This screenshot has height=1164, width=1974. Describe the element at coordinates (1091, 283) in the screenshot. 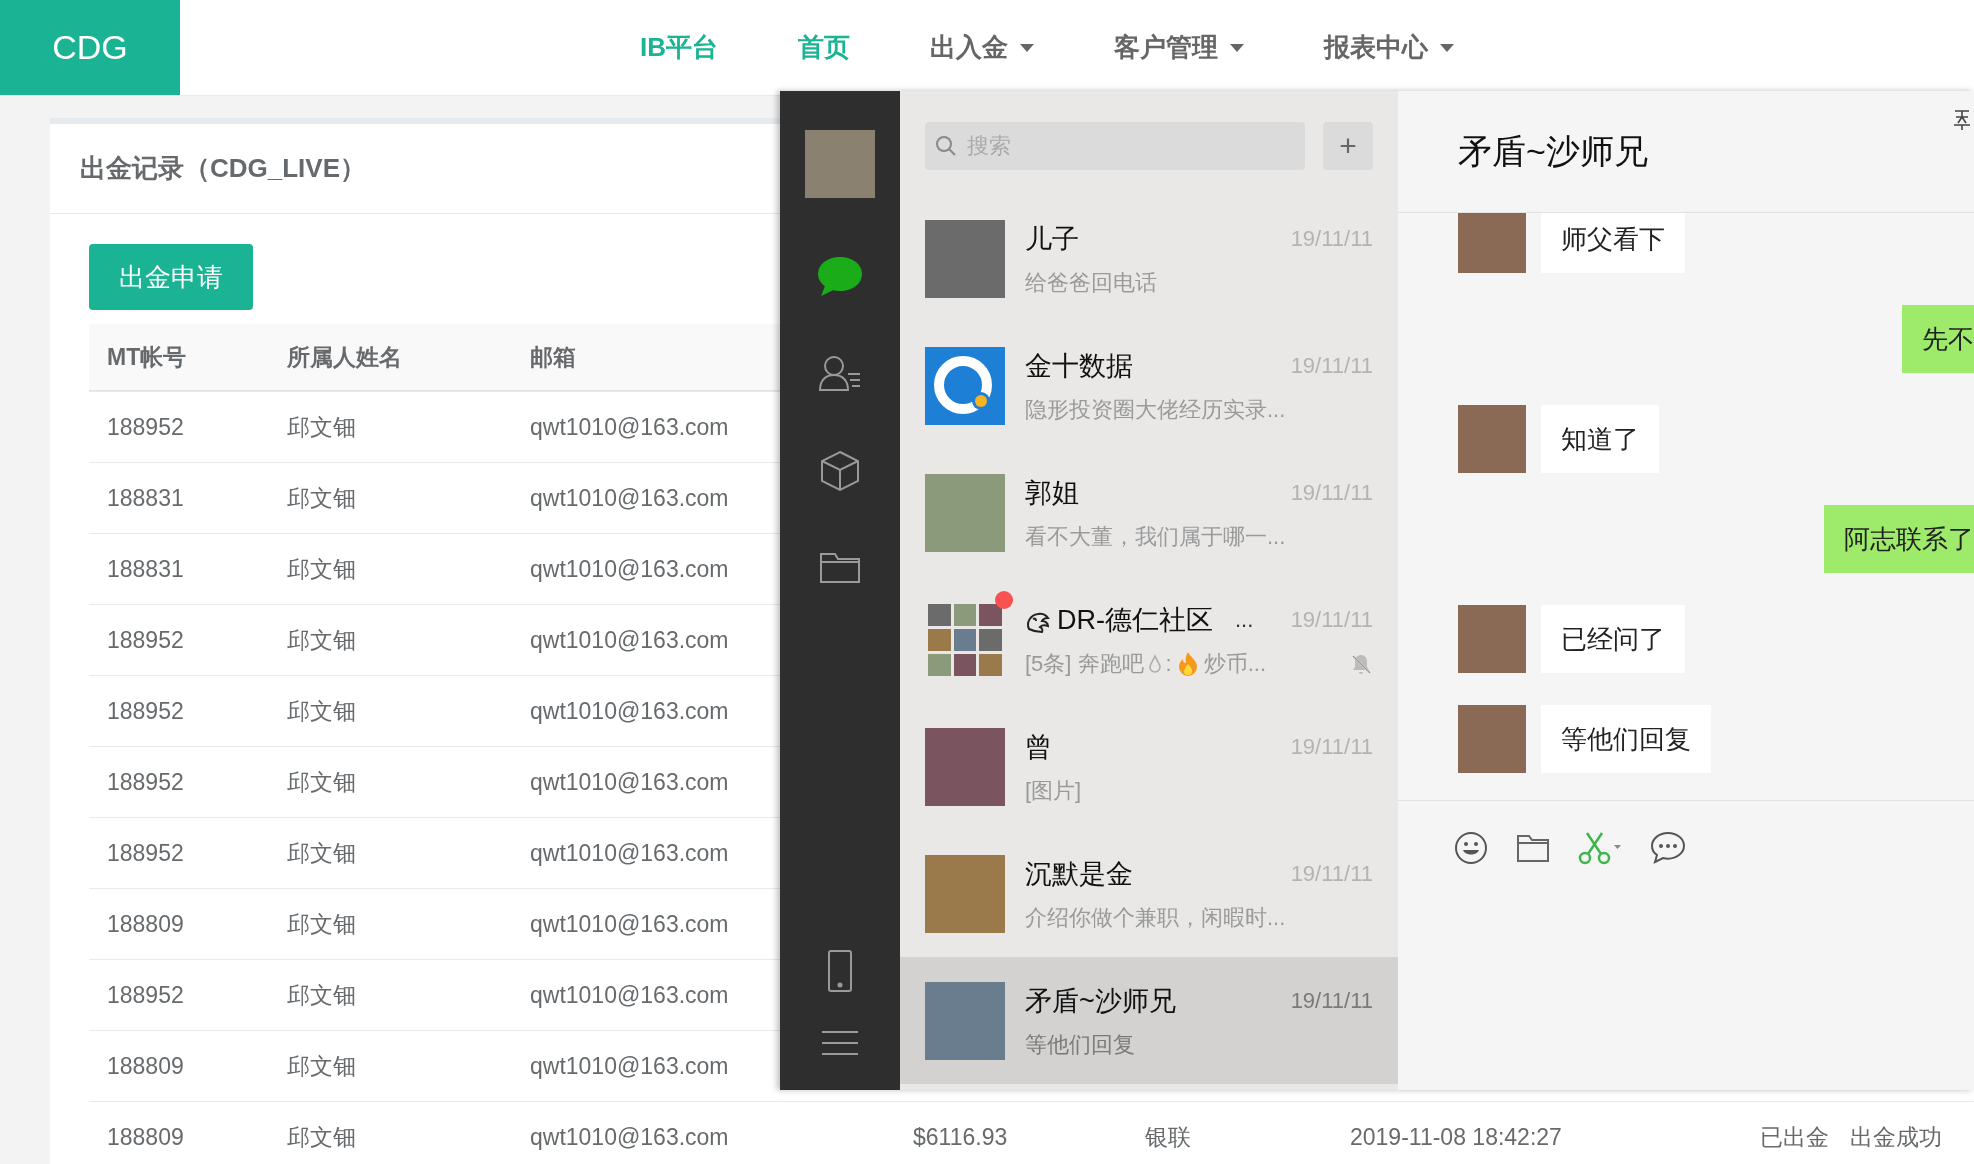

I see `message-preview: 给爸爸回电话` at that location.